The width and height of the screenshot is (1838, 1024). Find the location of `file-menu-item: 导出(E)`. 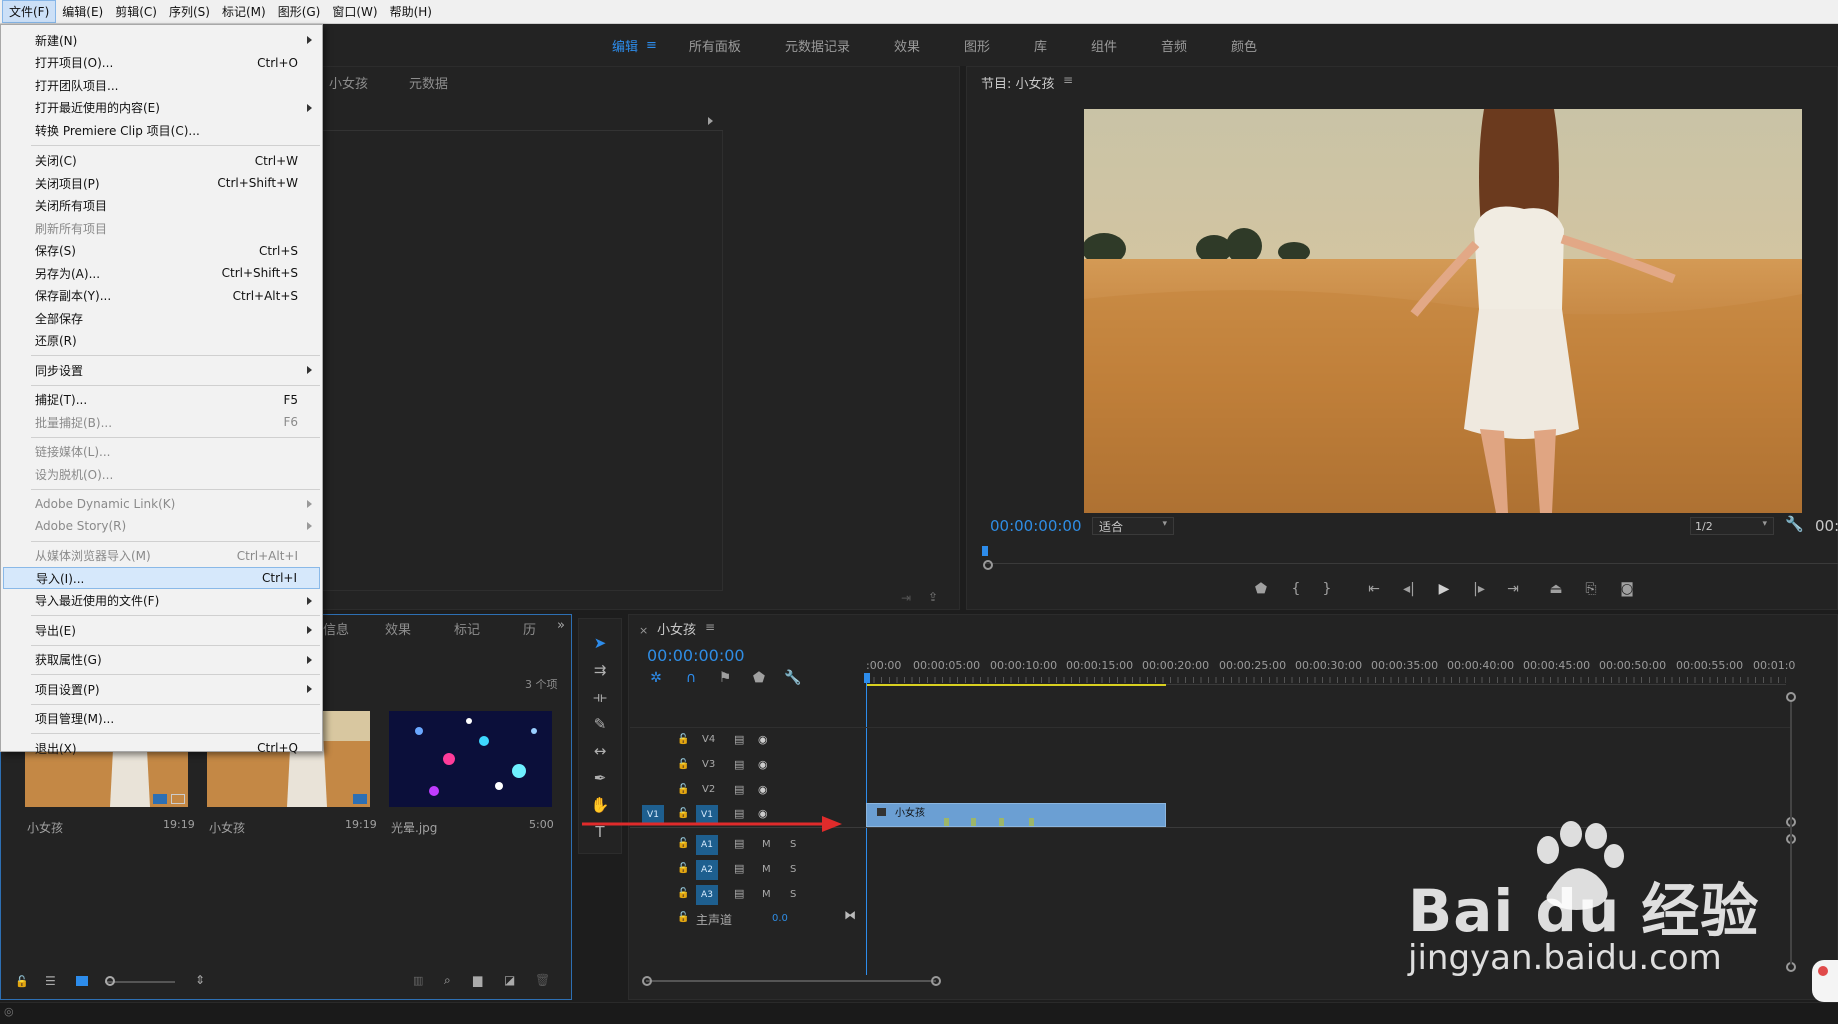

file-menu-item: 导出(E) is located at coordinates (161, 630).